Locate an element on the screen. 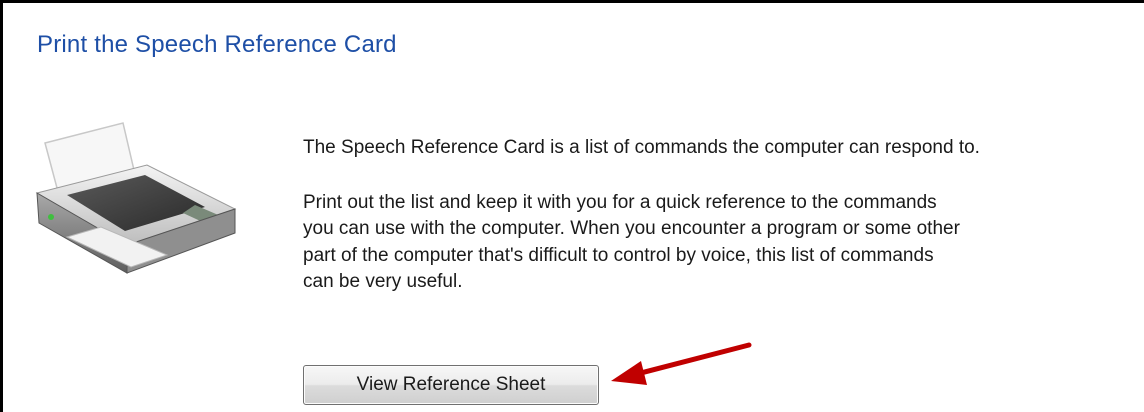  description-line: can be very useful. is located at coordinates (383, 281).